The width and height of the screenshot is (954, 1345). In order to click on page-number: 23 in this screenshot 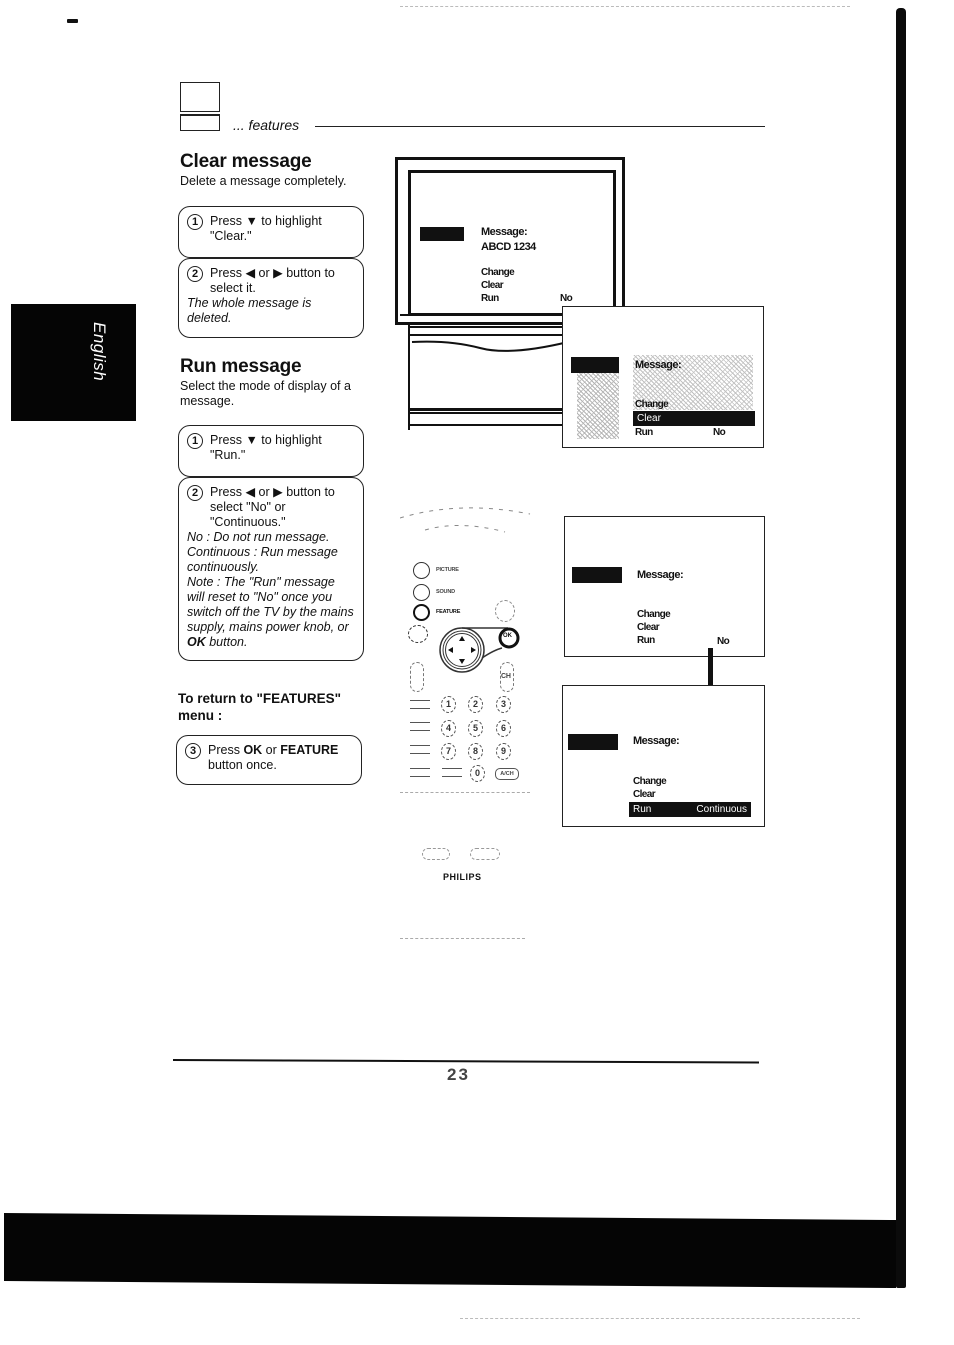, I will do `click(458, 1074)`.